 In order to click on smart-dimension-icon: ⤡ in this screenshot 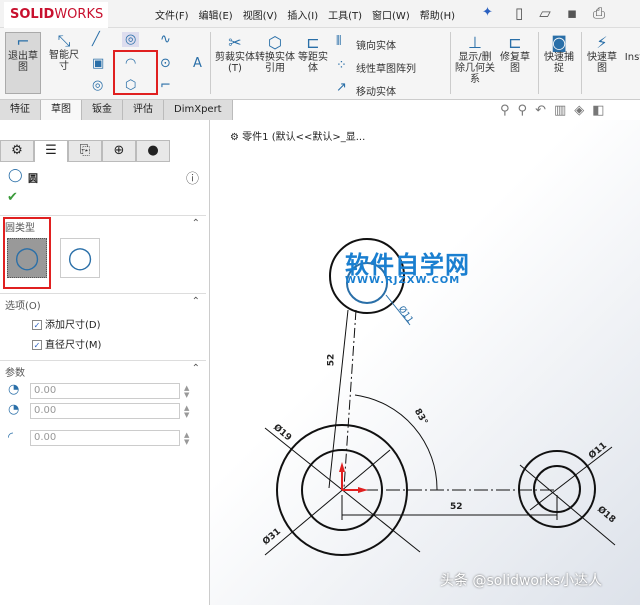, I will do `click(64, 40)`.